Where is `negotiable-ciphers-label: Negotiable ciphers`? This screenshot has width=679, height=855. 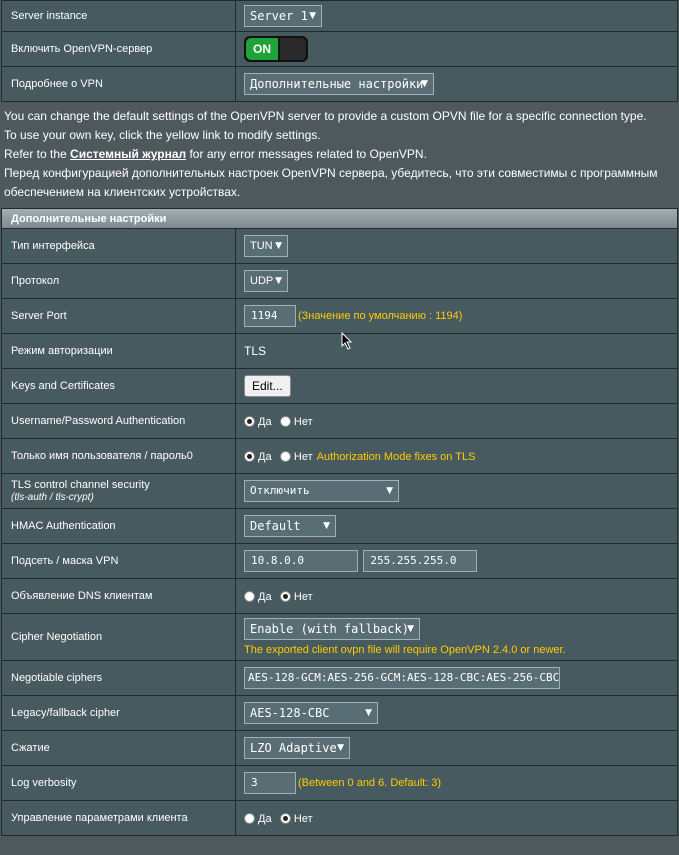
negotiable-ciphers-label: Negotiable ciphers is located at coordinates (118, 678).